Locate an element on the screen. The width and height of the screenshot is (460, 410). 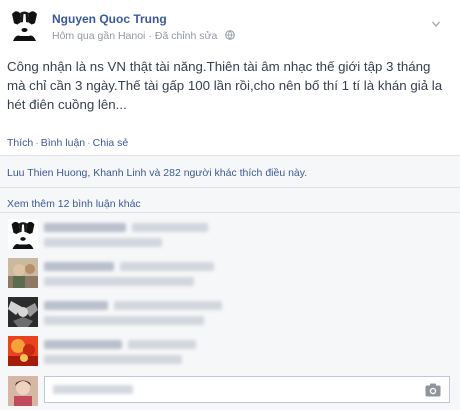
camera-icon is located at coordinates (433, 390).